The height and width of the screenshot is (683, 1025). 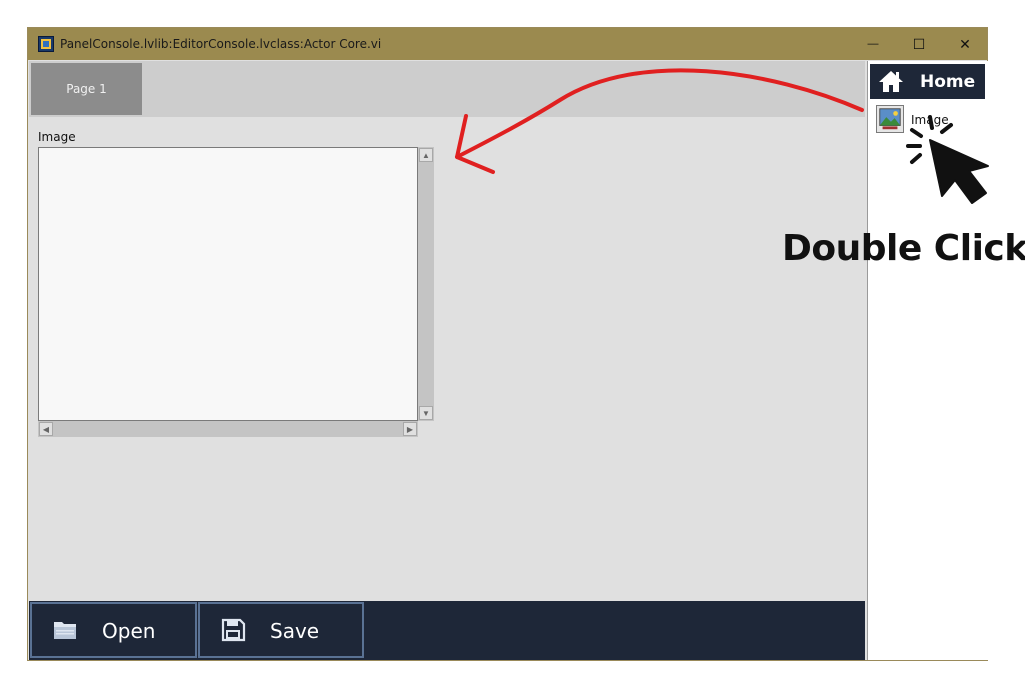 I want to click on maximize-button: ☐, so click(x=919, y=44).